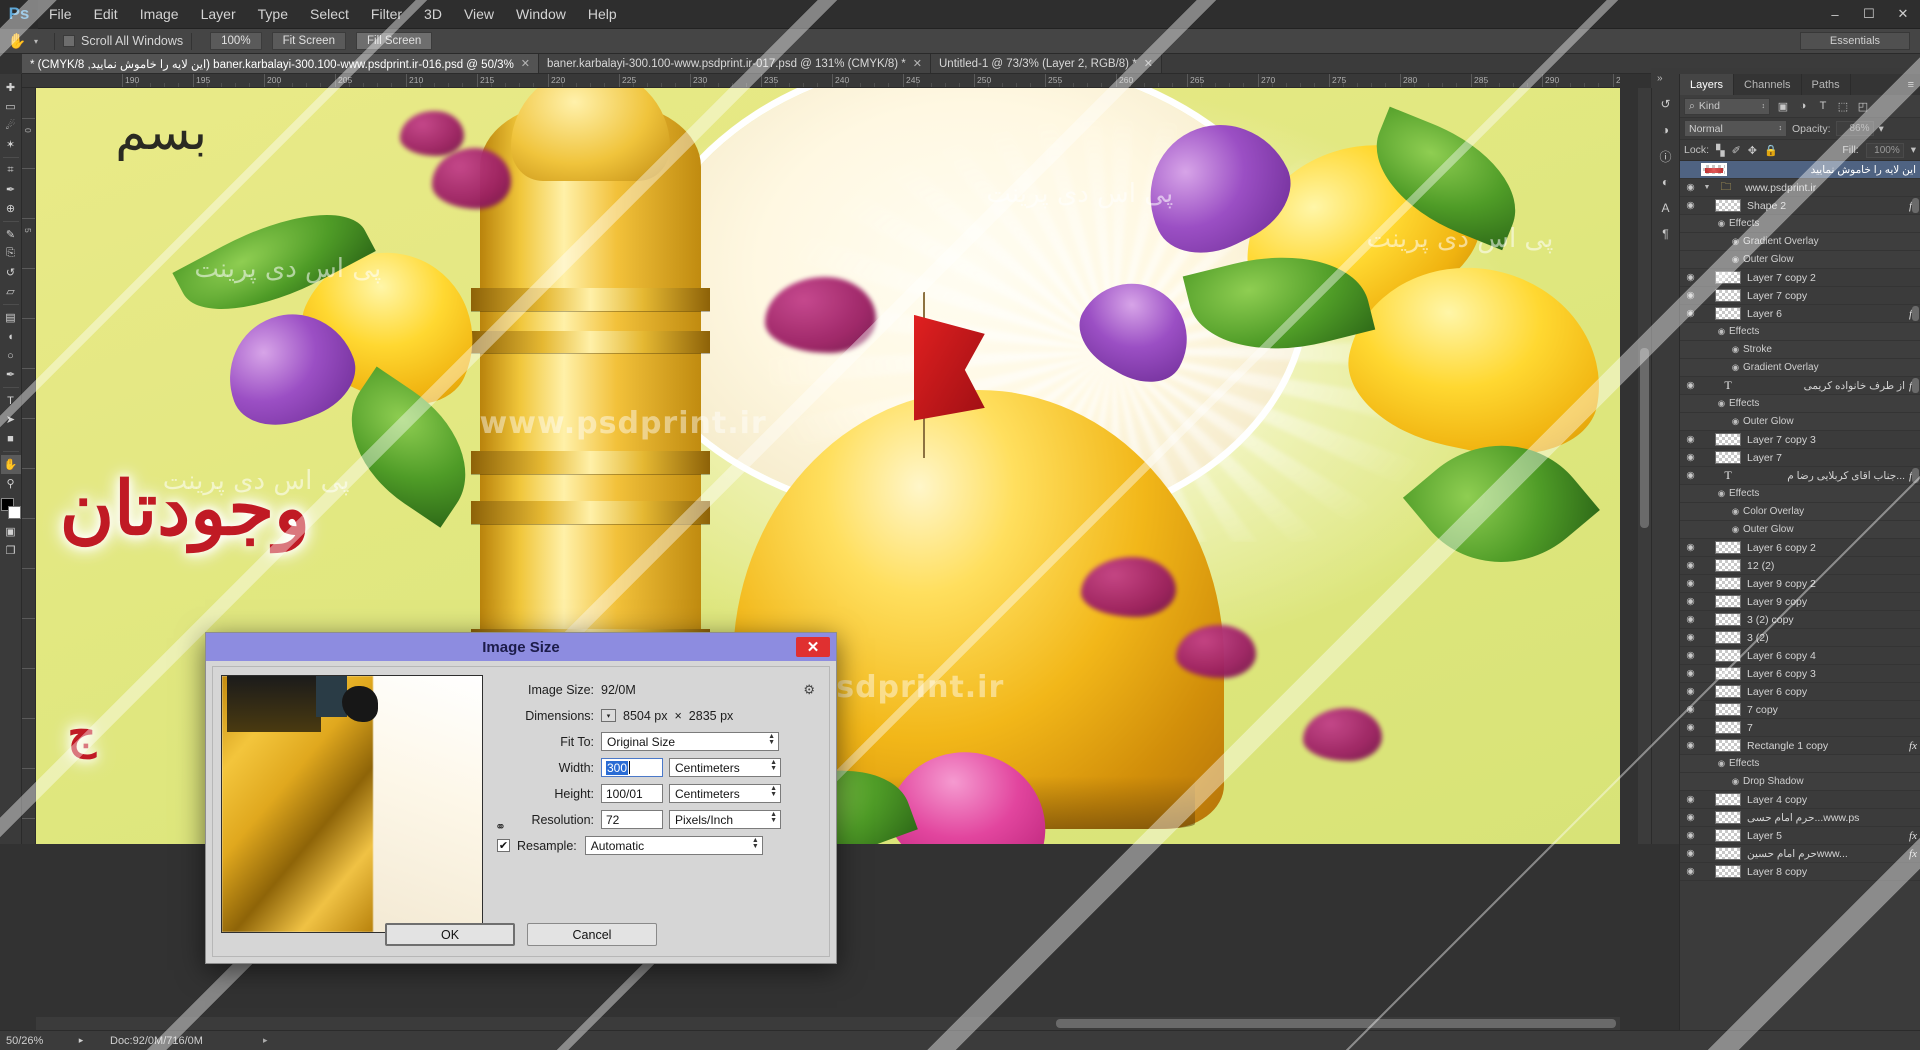 The width and height of the screenshot is (1920, 1050). Describe the element at coordinates (60, 14) in the screenshot. I see `menu-item-file: File` at that location.